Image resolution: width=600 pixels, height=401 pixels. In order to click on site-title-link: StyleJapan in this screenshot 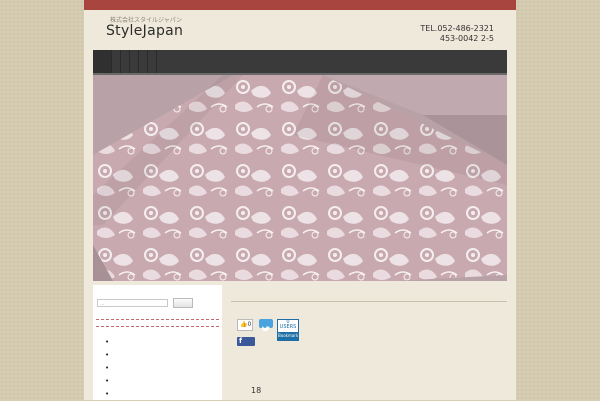, I will do `click(144, 31)`.